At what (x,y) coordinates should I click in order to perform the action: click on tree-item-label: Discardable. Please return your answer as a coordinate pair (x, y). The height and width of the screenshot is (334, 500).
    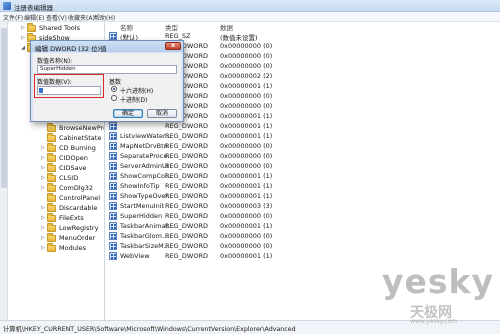
    Looking at the image, I should click on (78, 208).